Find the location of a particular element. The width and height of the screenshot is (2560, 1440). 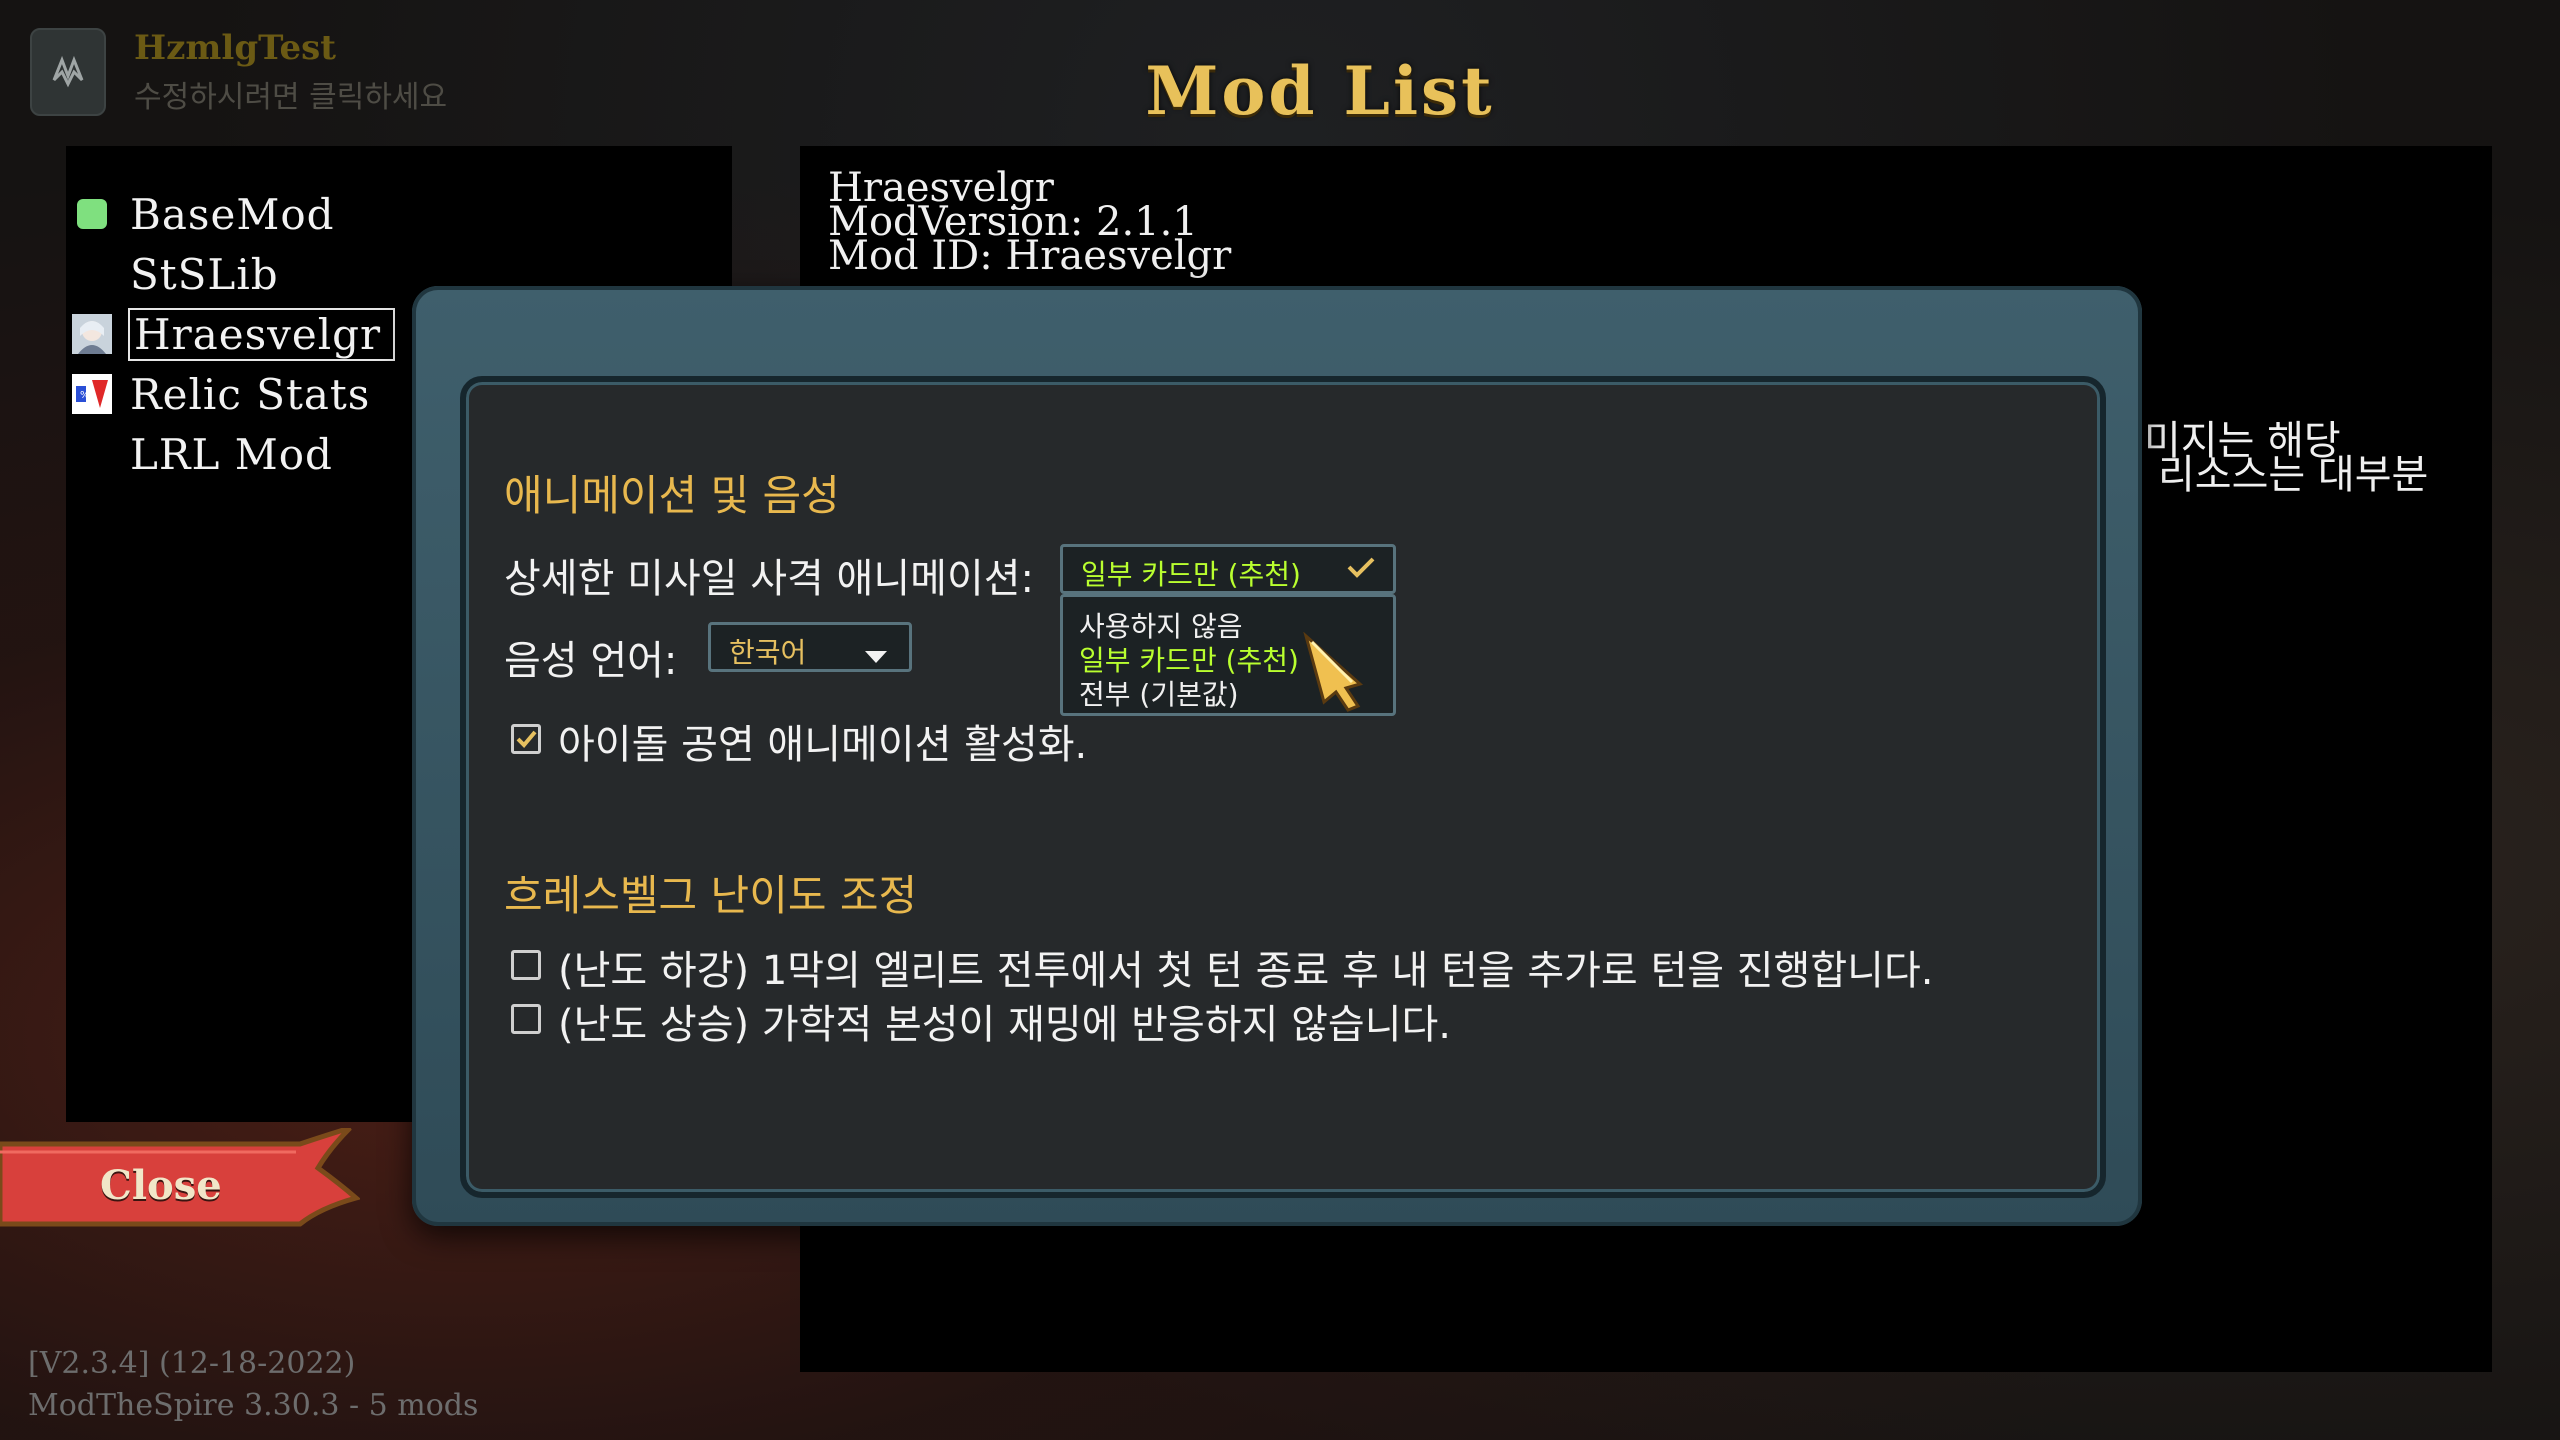

modthespire-version: ModTheSpire 3.30.3 - 5 mods is located at coordinates (253, 1405).